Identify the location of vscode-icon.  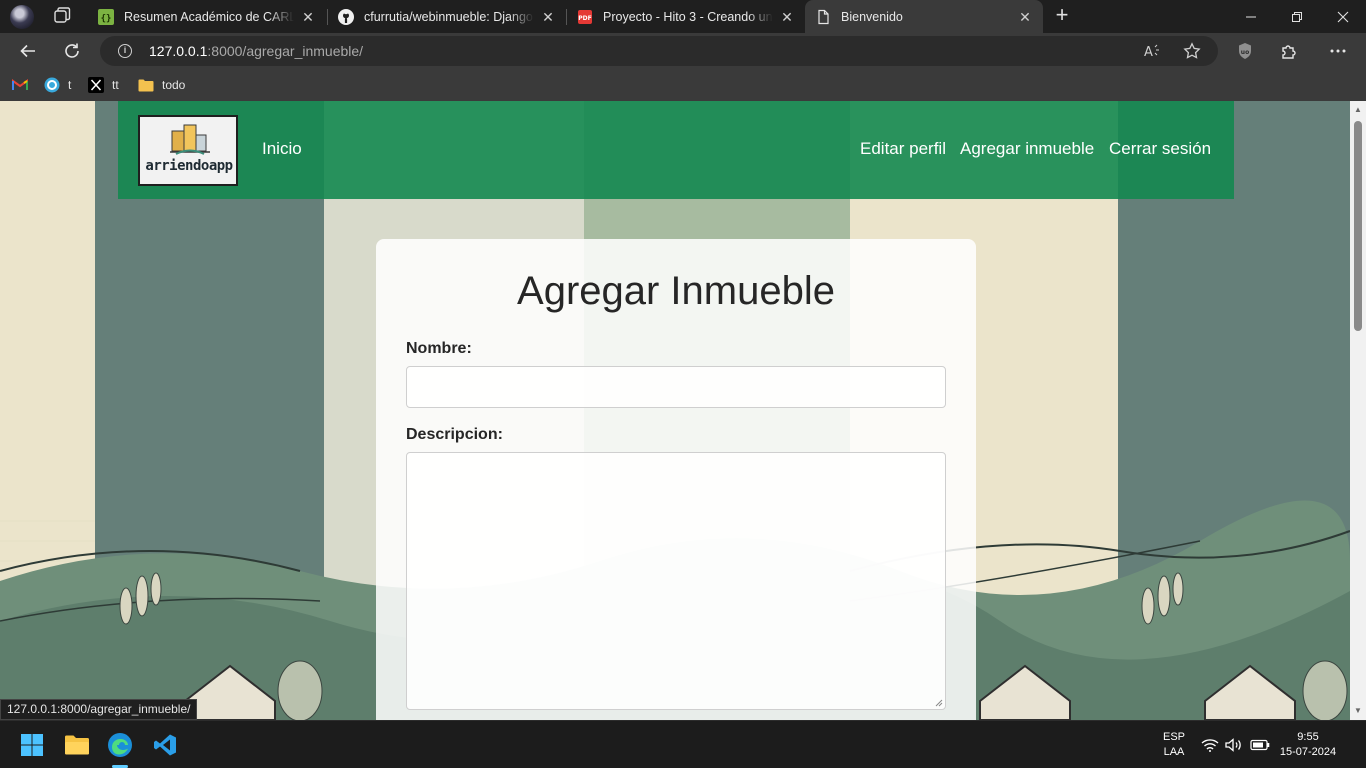
(165, 745).